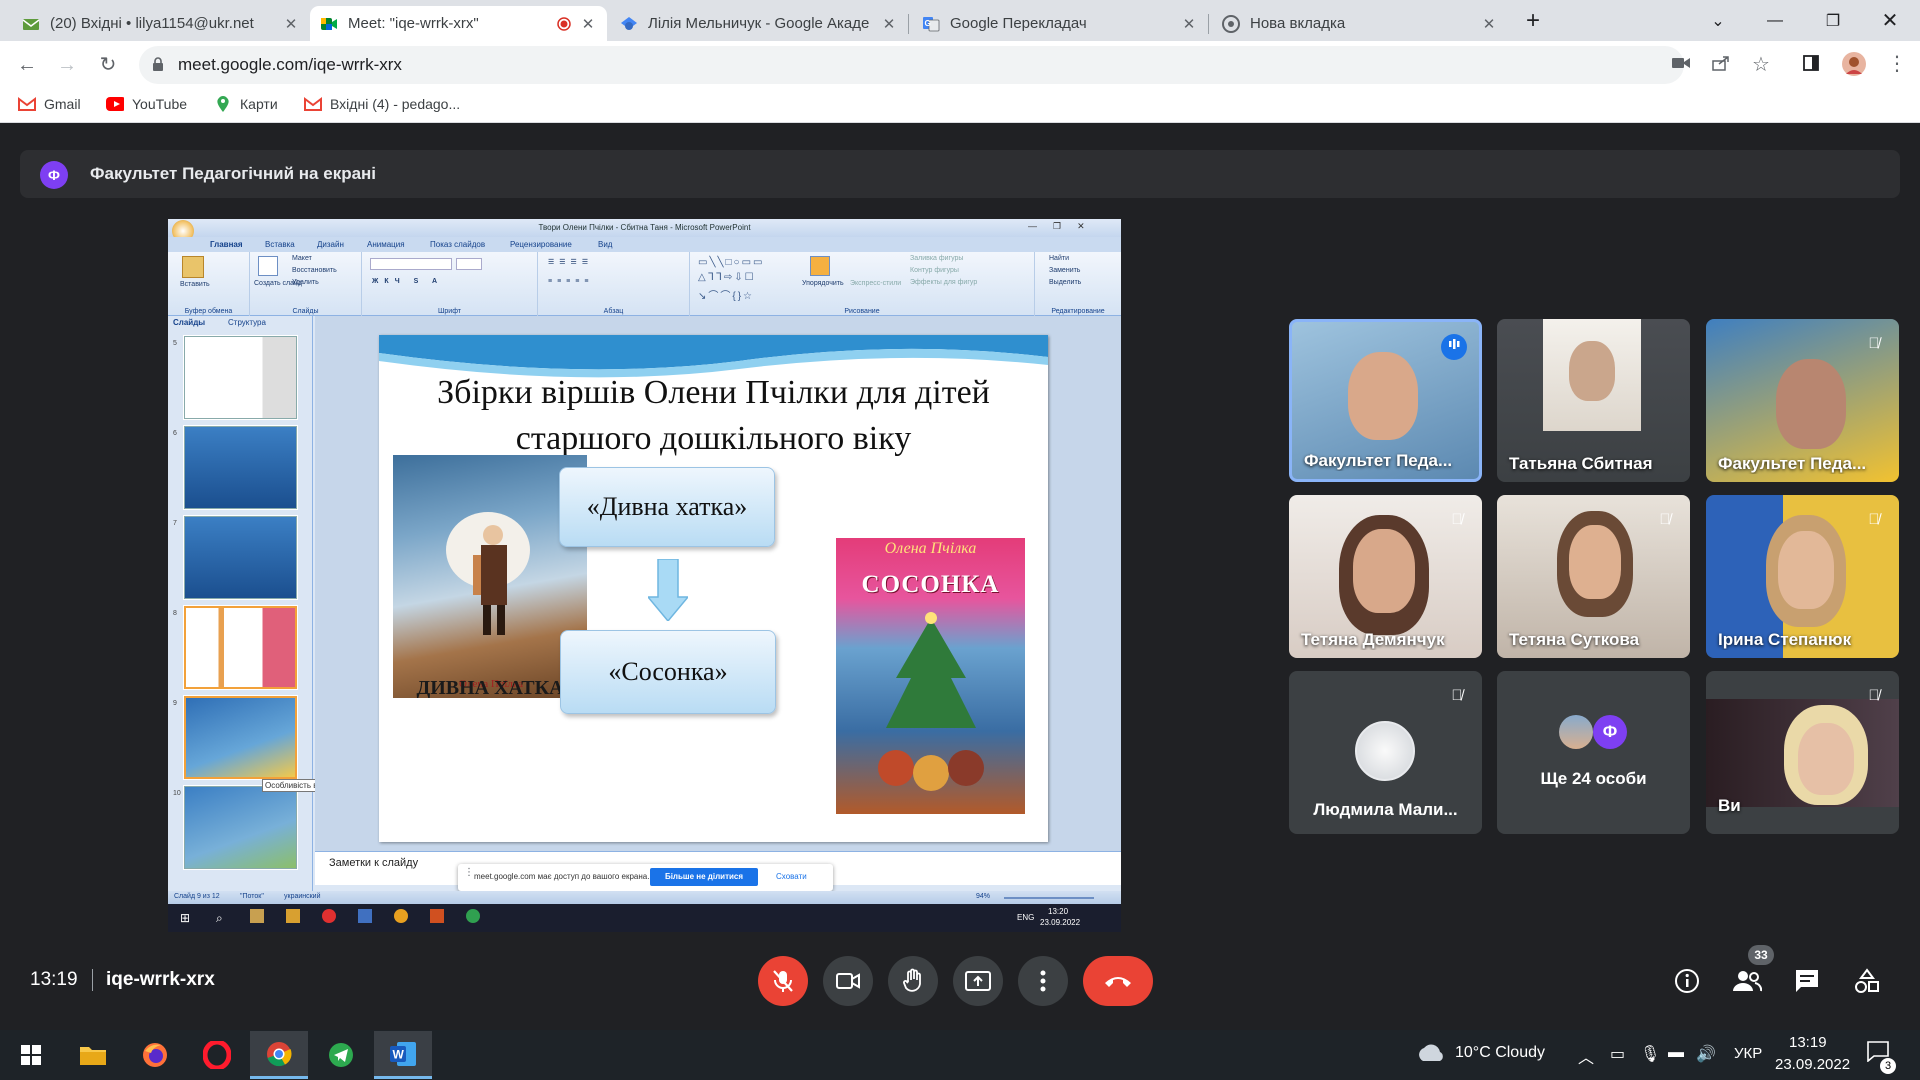 Image resolution: width=1920 pixels, height=1080 pixels. What do you see at coordinates (469, 872) in the screenshot?
I see `drag-handle-icon: ⋮` at bounding box center [469, 872].